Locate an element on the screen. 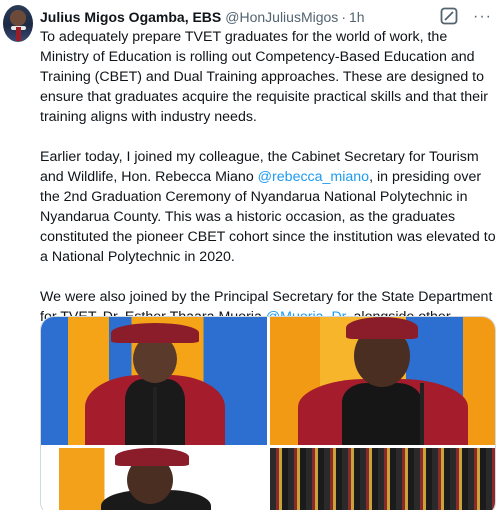 This screenshot has width=500, height=510. photo-2-mic is located at coordinates (422, 414).